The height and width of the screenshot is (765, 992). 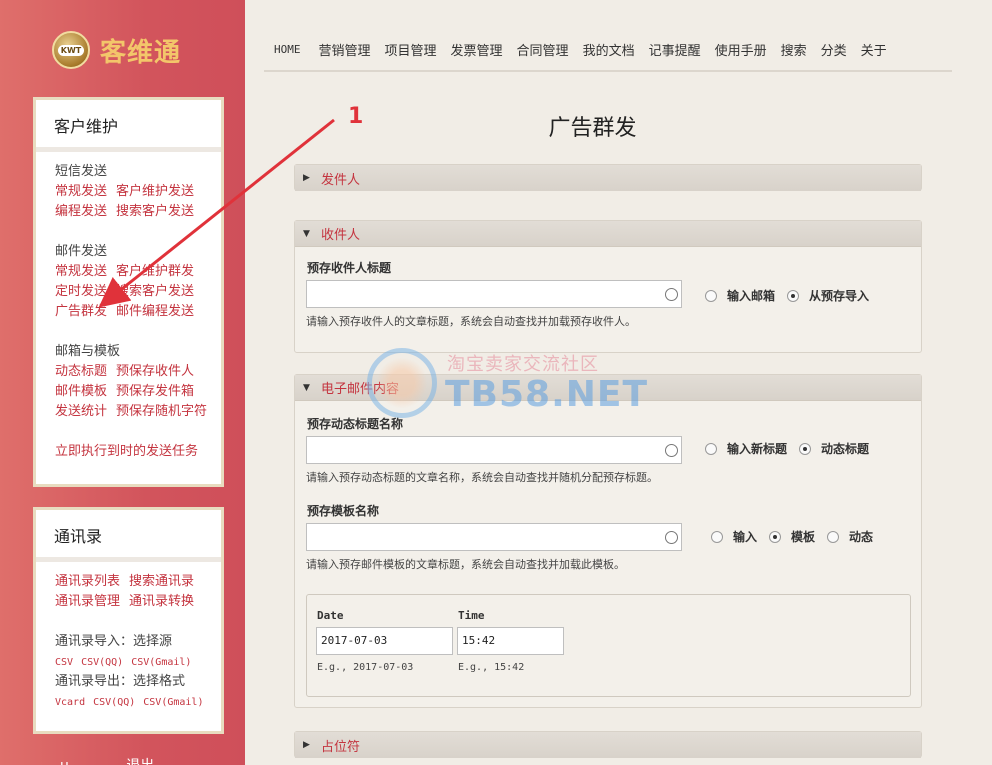 I want to click on page-title: 广告群发, so click(x=592, y=128).